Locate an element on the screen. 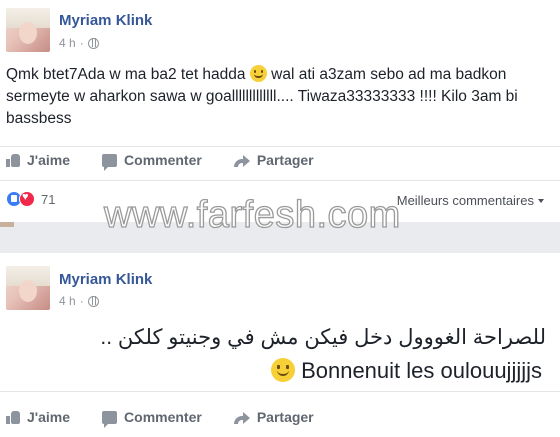 The image size is (560, 437). watermark: www.farfesh.com is located at coordinates (252, 214).